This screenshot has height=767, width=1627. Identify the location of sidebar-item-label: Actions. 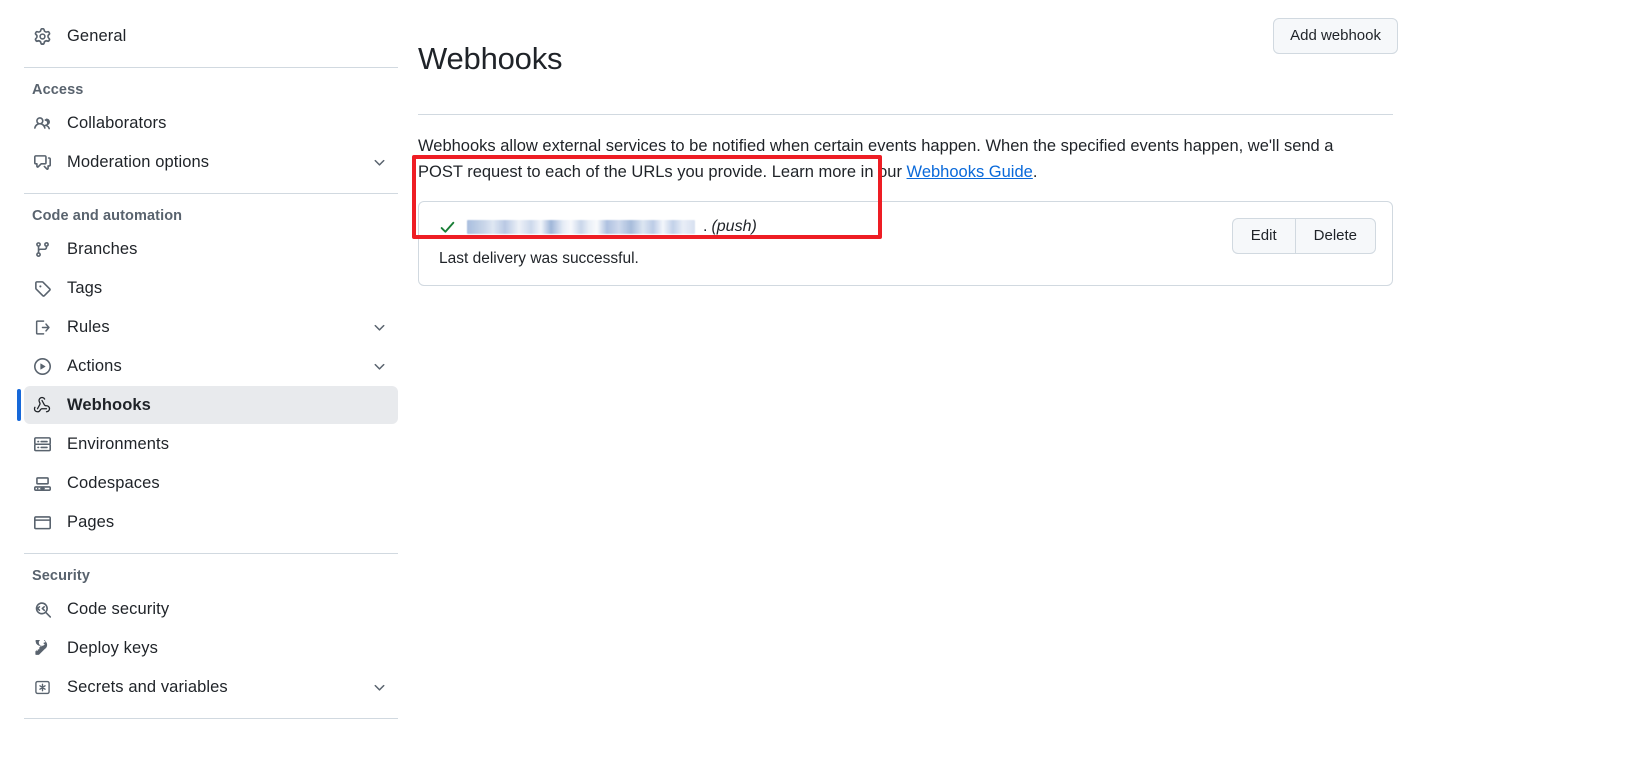
(94, 365).